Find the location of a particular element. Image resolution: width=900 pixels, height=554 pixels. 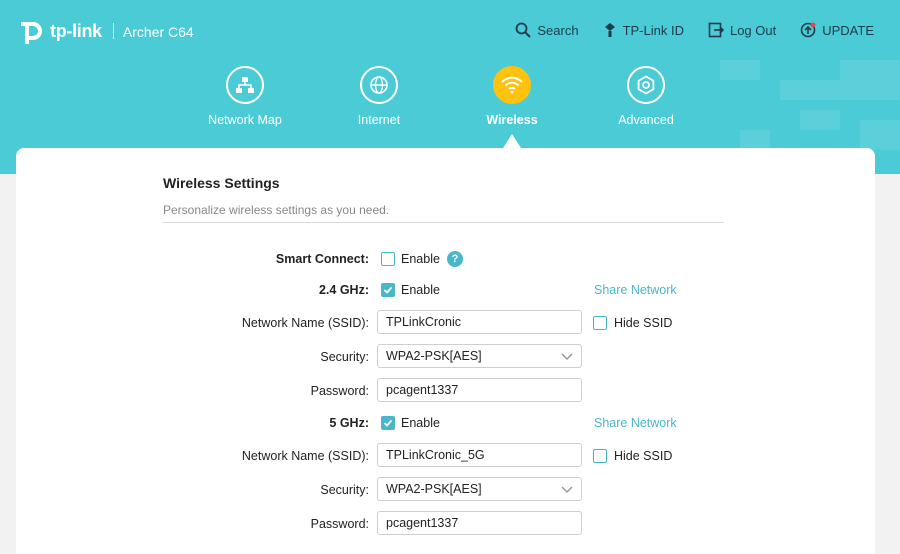

main-nav: Network Map Internet Wireless Advanced is located at coordinates (450, 106).